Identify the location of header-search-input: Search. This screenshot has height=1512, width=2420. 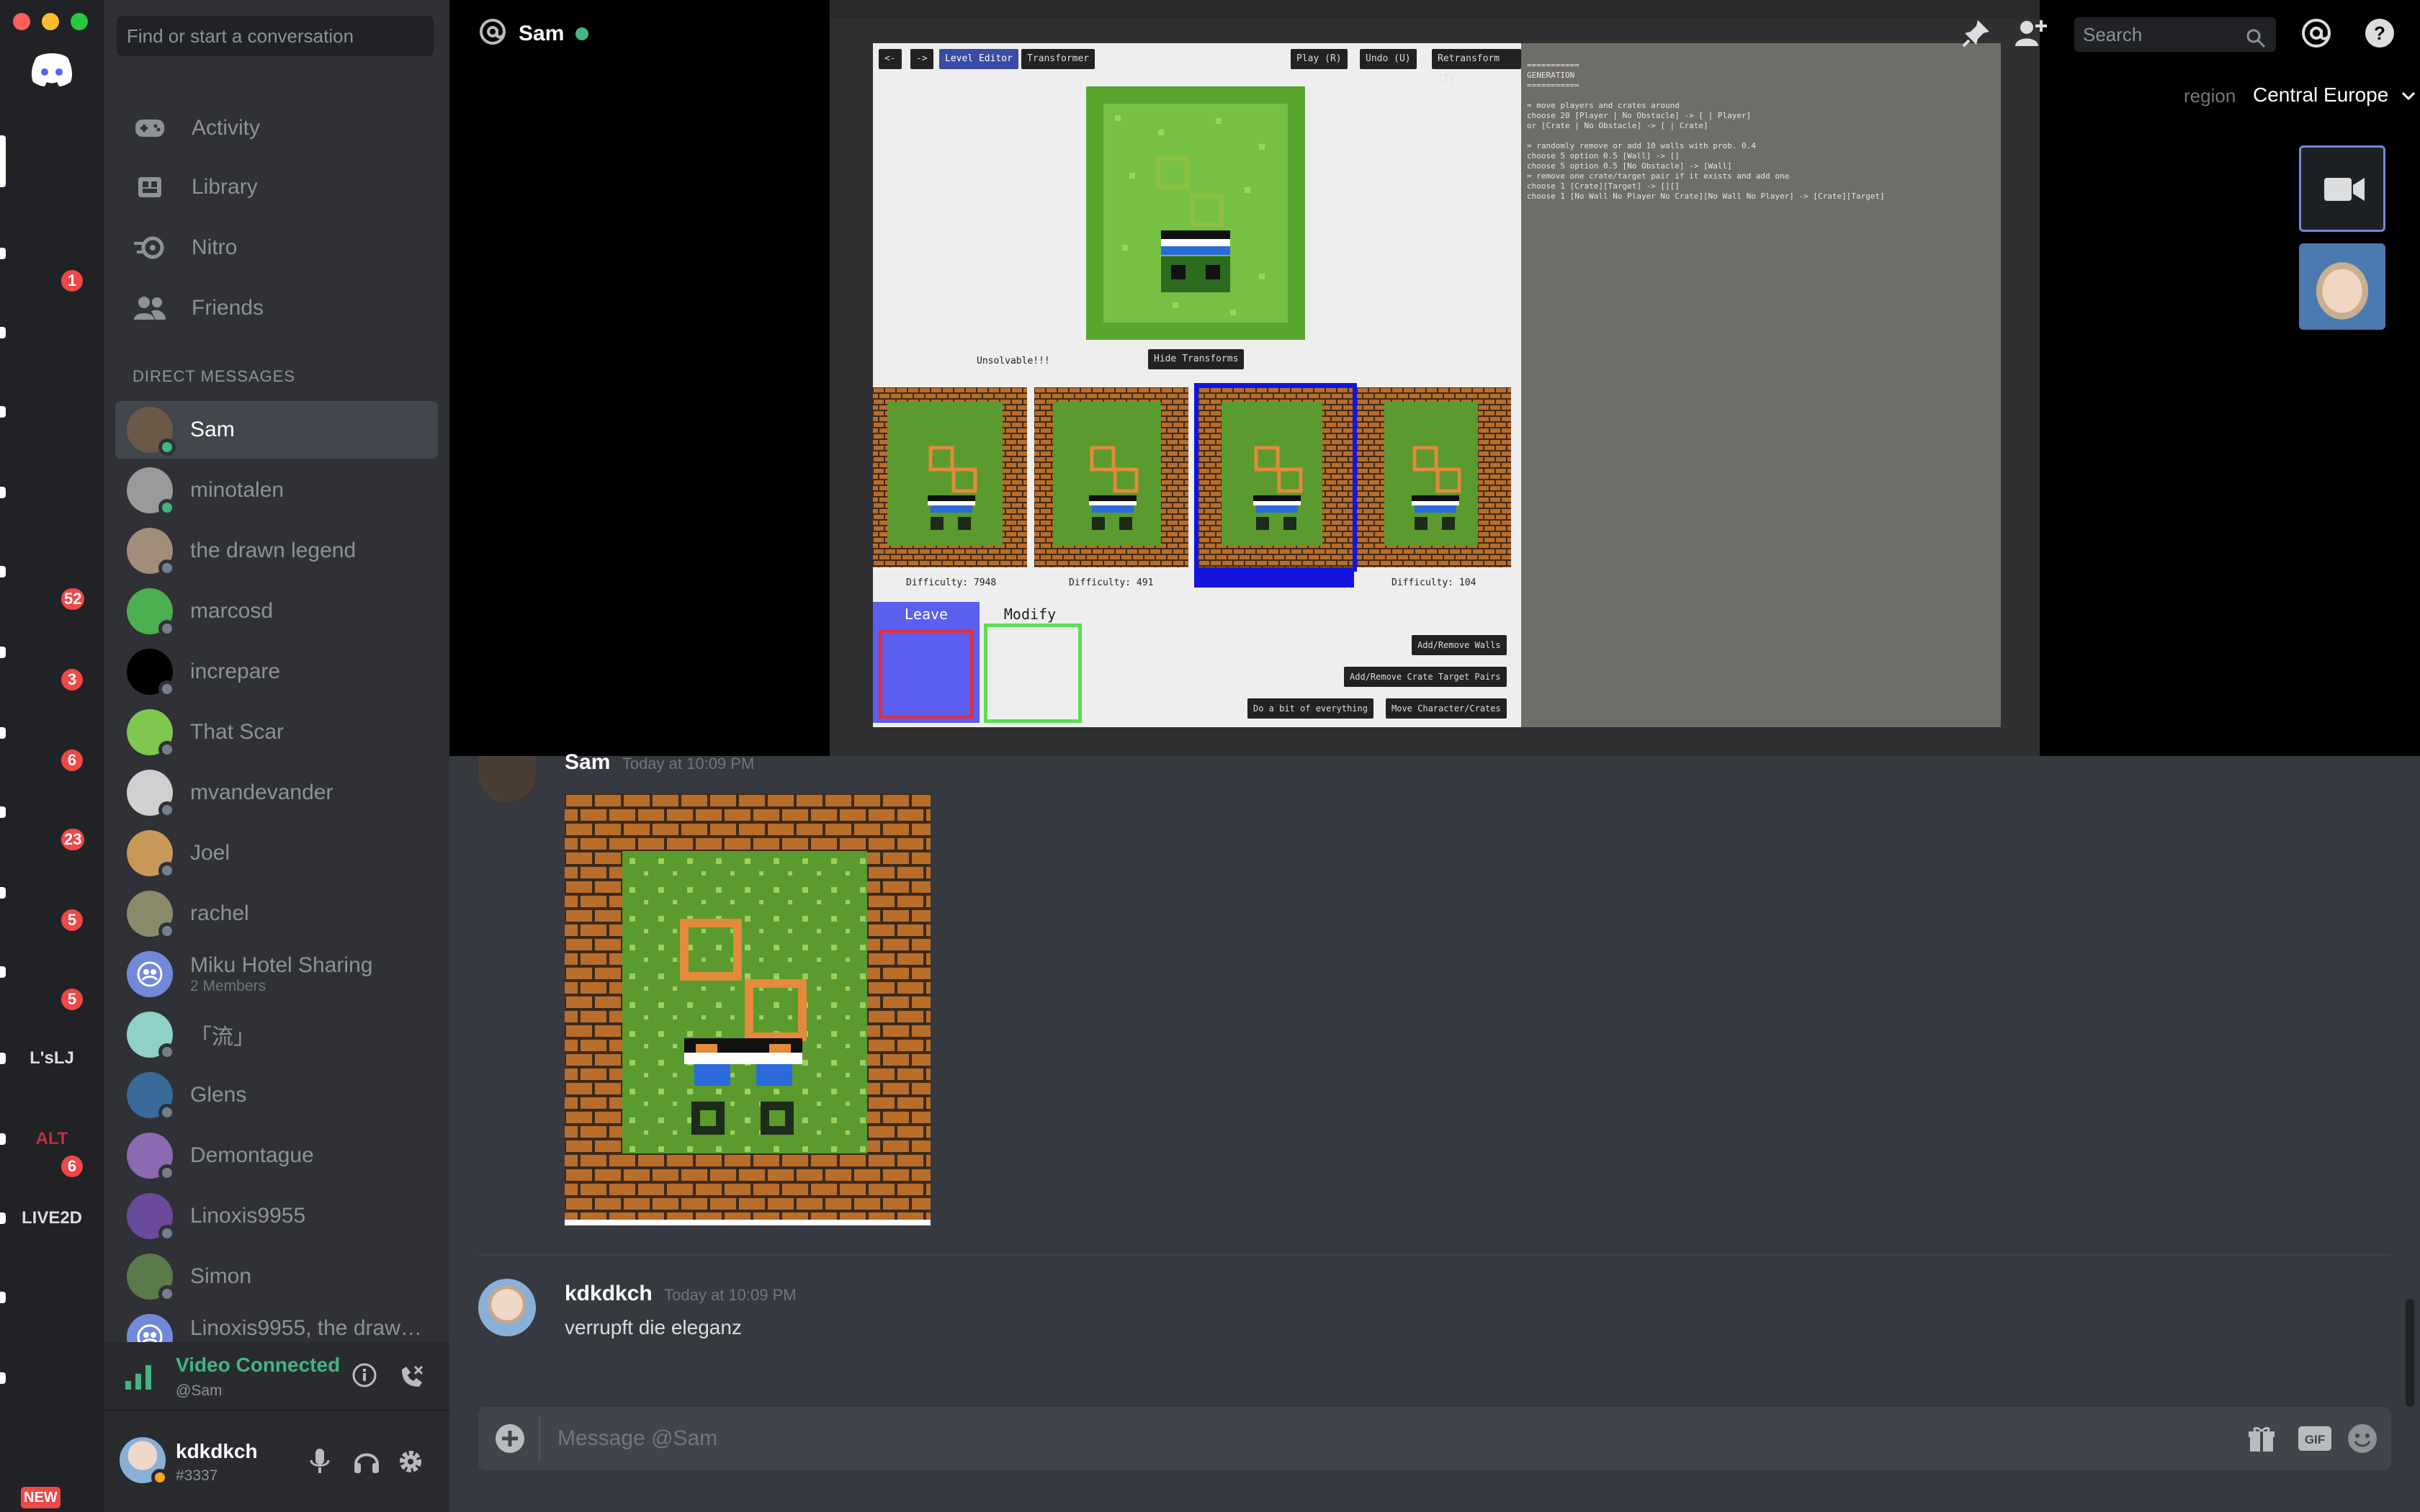
(2175, 34).